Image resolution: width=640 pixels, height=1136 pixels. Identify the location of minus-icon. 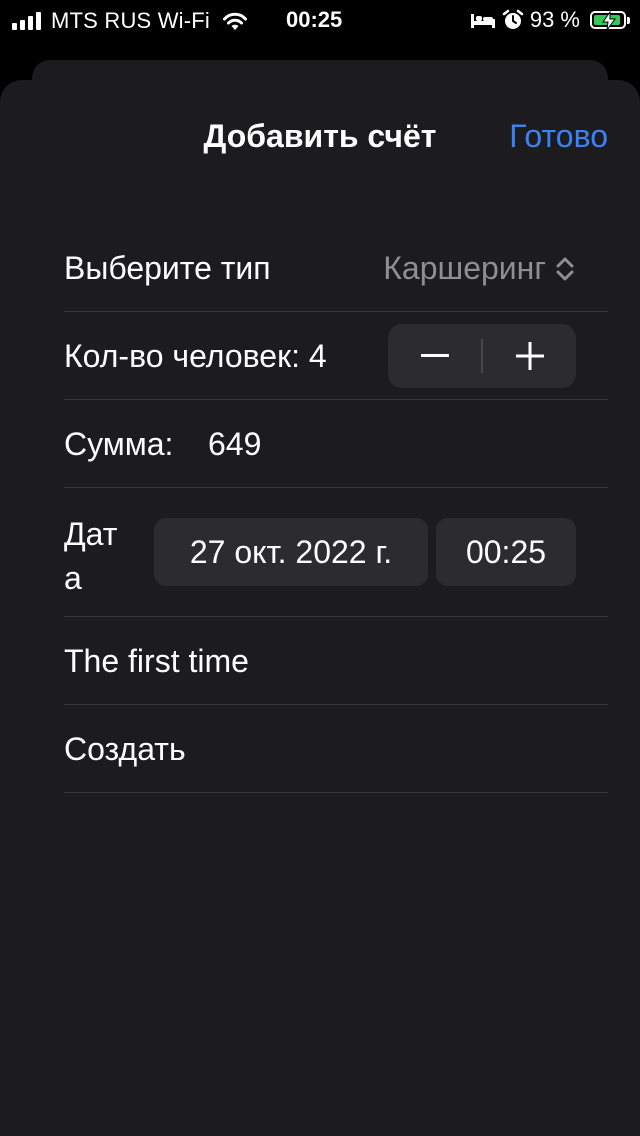
(434, 355).